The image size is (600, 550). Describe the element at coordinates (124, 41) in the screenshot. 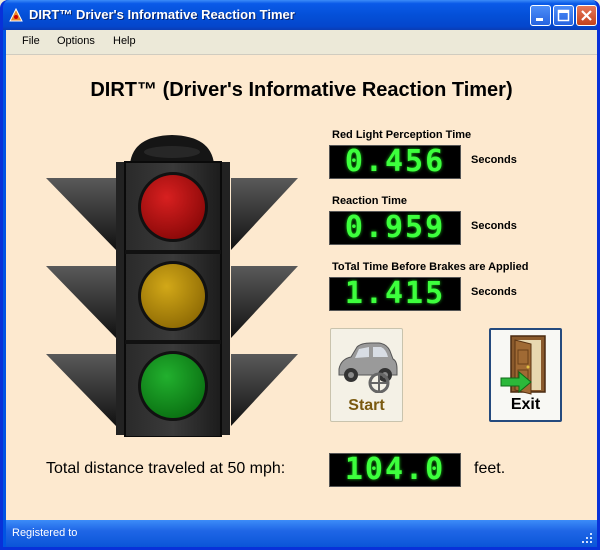

I see `menu-help: Help` at that location.